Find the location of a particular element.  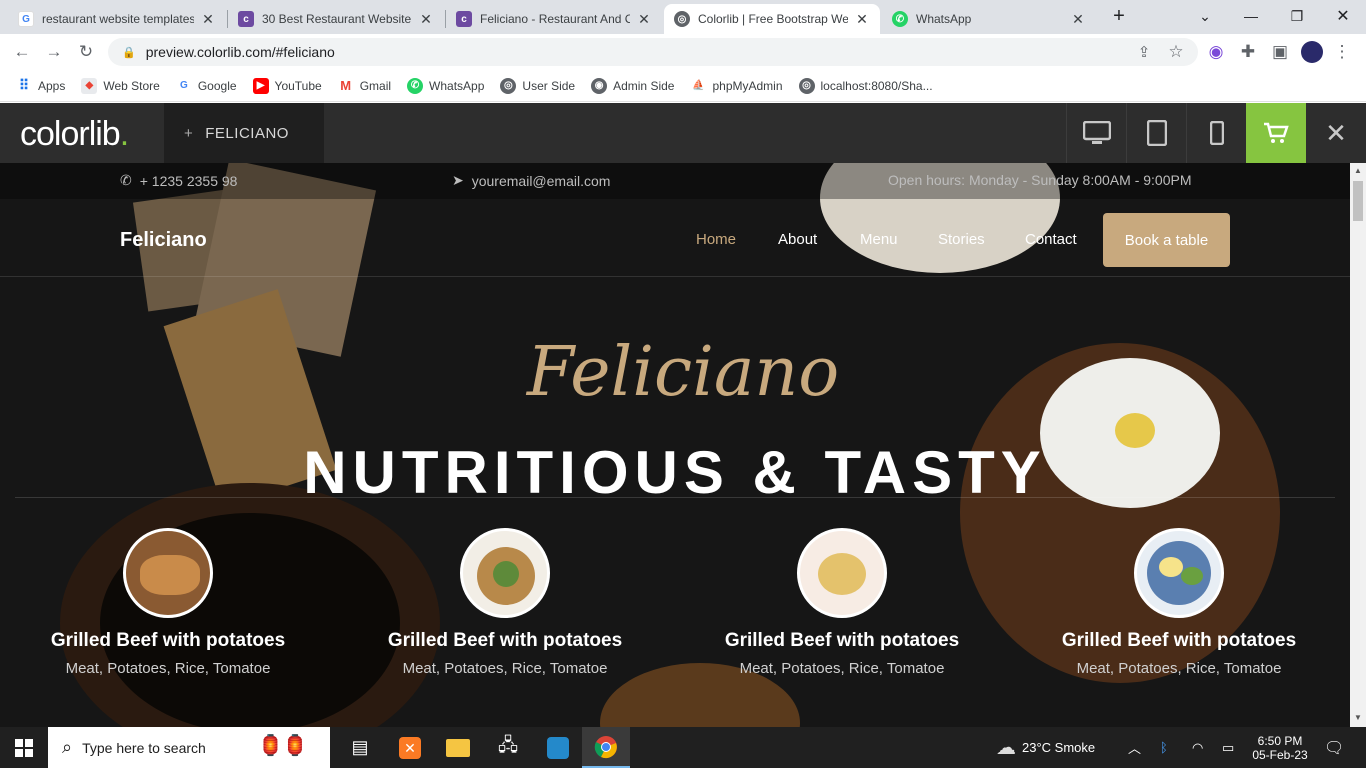

nav-contact: Contact is located at coordinates (1051, 239).